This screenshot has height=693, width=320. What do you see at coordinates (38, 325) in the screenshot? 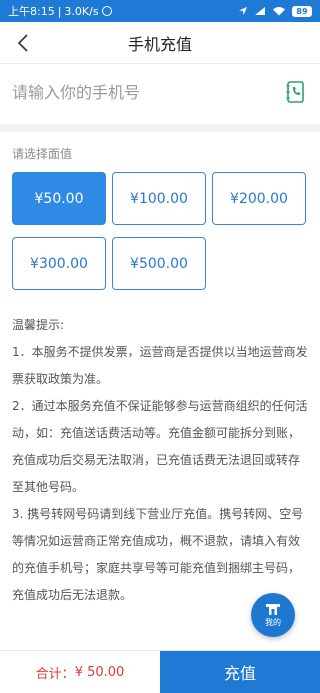
I see `tips-title: 温馨提示:` at bounding box center [38, 325].